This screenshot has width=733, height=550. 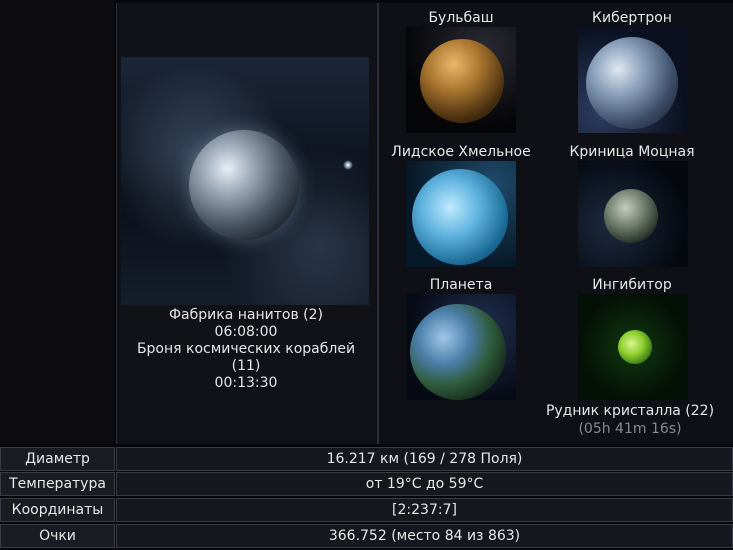 I want to click on planet-thumb-kibertron, so click(x=633, y=80).